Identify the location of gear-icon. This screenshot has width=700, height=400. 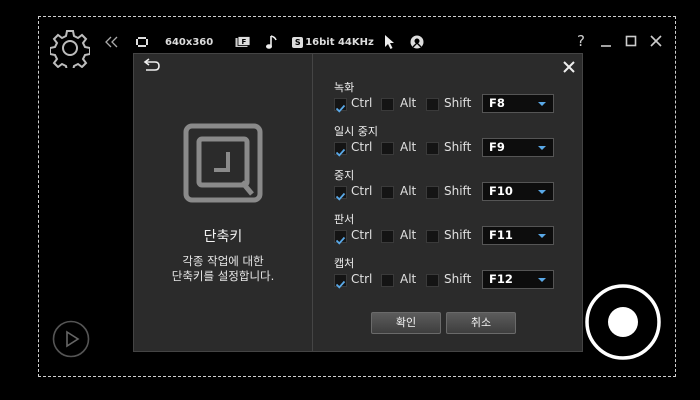
(70, 50).